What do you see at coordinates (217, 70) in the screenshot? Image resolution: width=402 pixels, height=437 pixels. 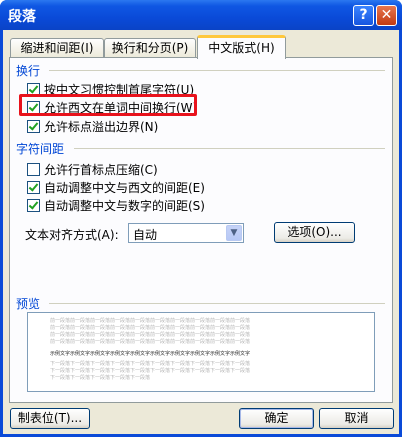 I see `wrap-section-divider` at bounding box center [217, 70].